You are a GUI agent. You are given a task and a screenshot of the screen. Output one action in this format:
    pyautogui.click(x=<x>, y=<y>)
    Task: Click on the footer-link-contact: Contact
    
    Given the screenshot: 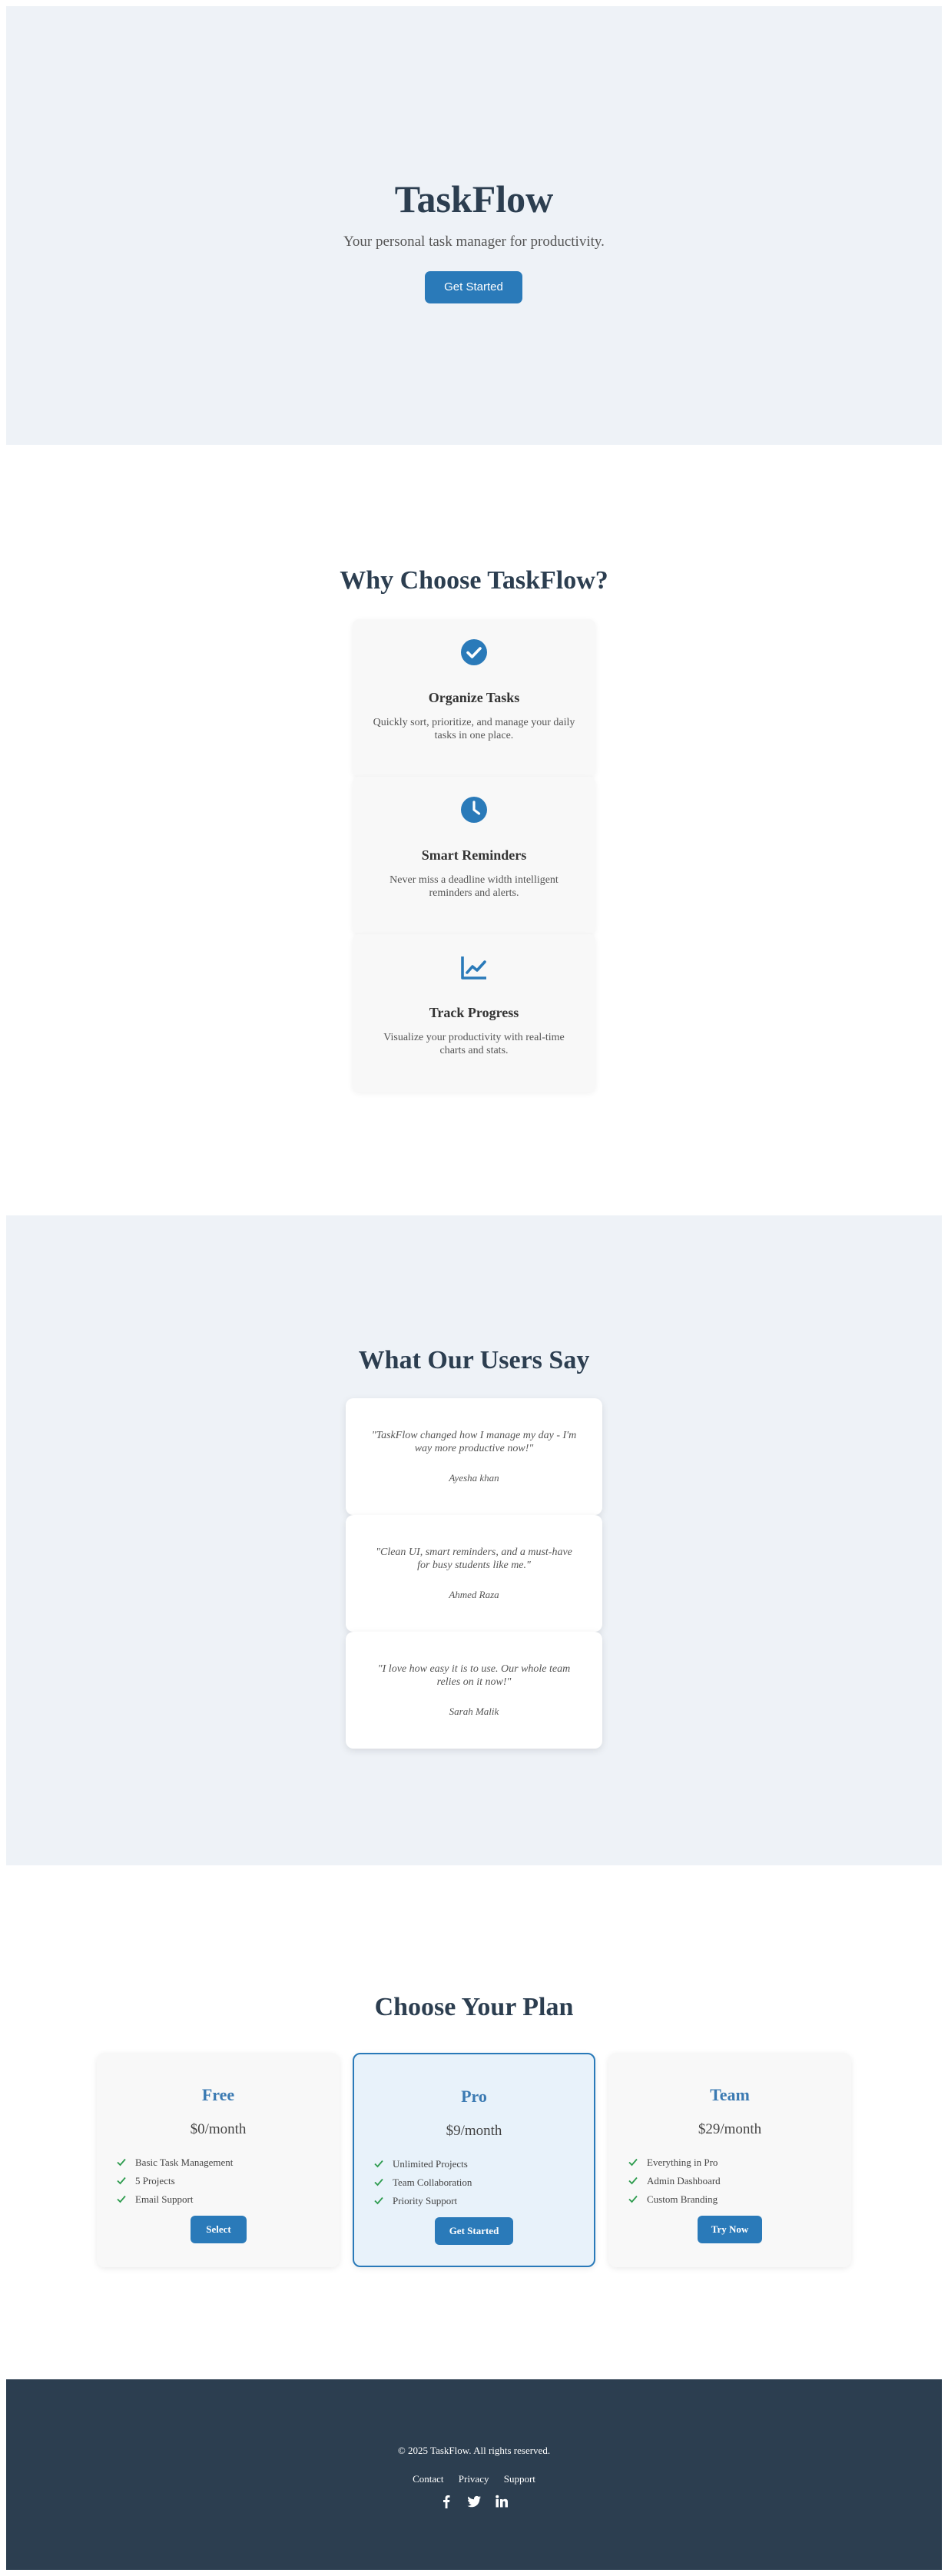 What is the action you would take?
    pyautogui.click(x=428, y=2479)
    